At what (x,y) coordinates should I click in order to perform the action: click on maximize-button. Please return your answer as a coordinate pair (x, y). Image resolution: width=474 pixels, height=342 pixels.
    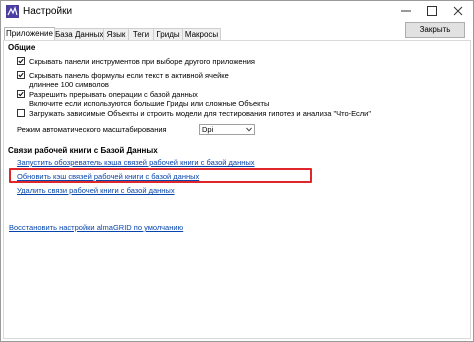
    Looking at the image, I should click on (432, 11).